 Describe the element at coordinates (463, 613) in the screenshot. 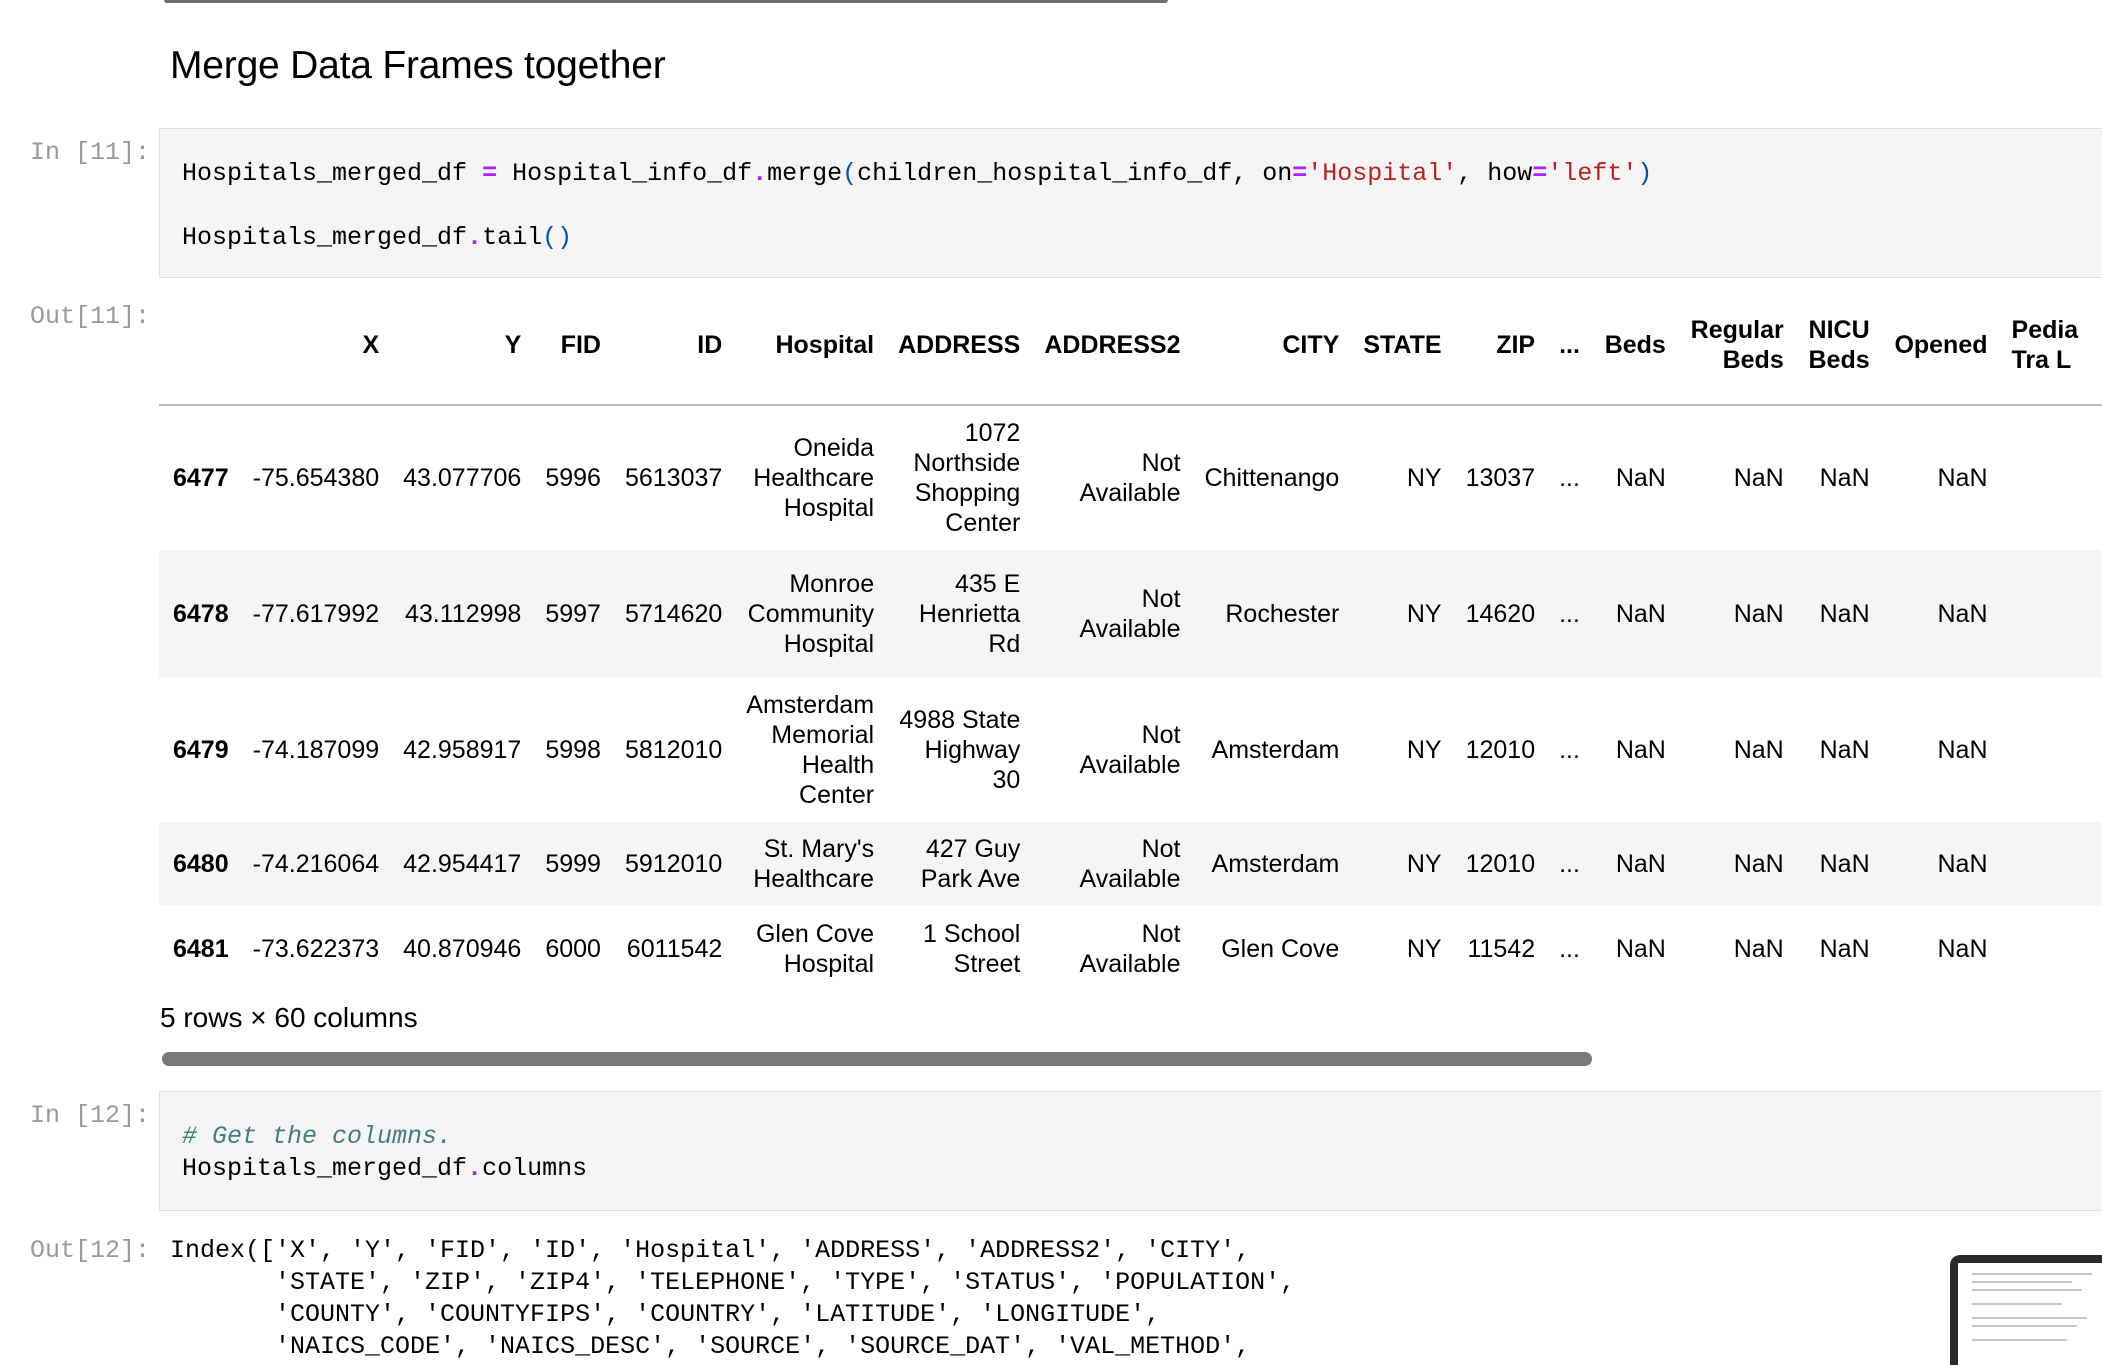

I see `table-cell: 43.112998` at that location.